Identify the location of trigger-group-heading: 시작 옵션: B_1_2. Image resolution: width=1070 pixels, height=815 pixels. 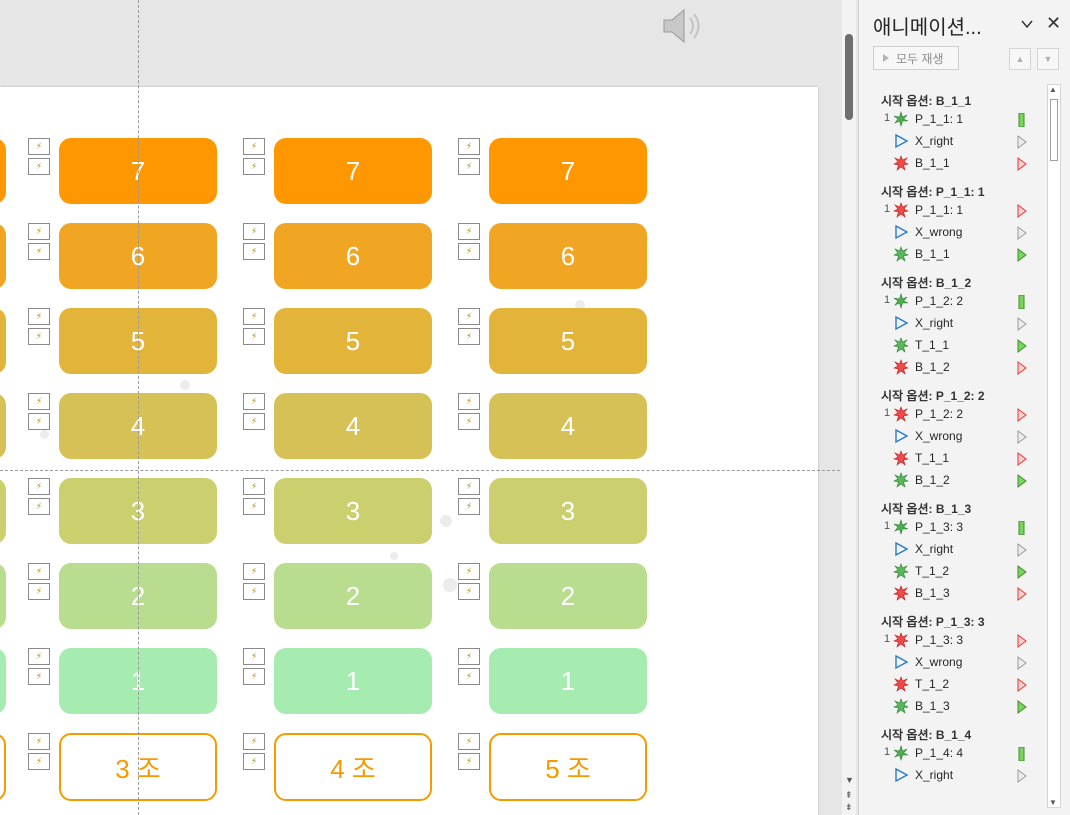
(926, 282).